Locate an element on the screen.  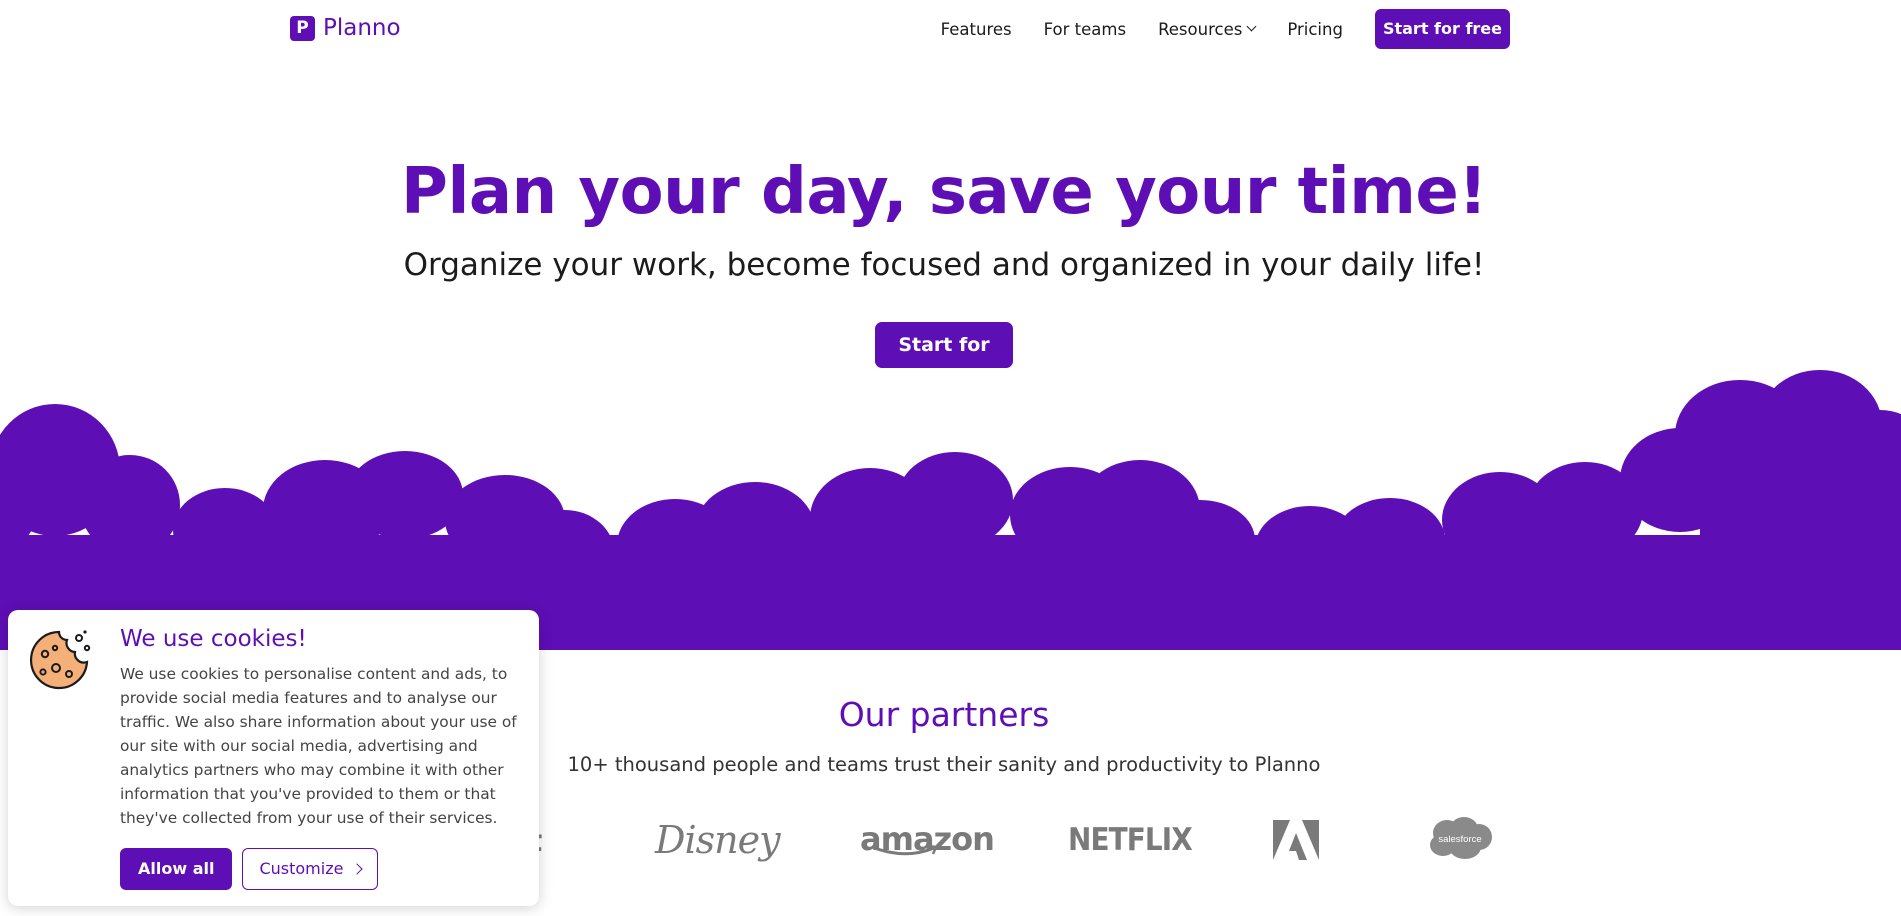
salesforce-logo-icon: salesforce is located at coordinates (1461, 838).